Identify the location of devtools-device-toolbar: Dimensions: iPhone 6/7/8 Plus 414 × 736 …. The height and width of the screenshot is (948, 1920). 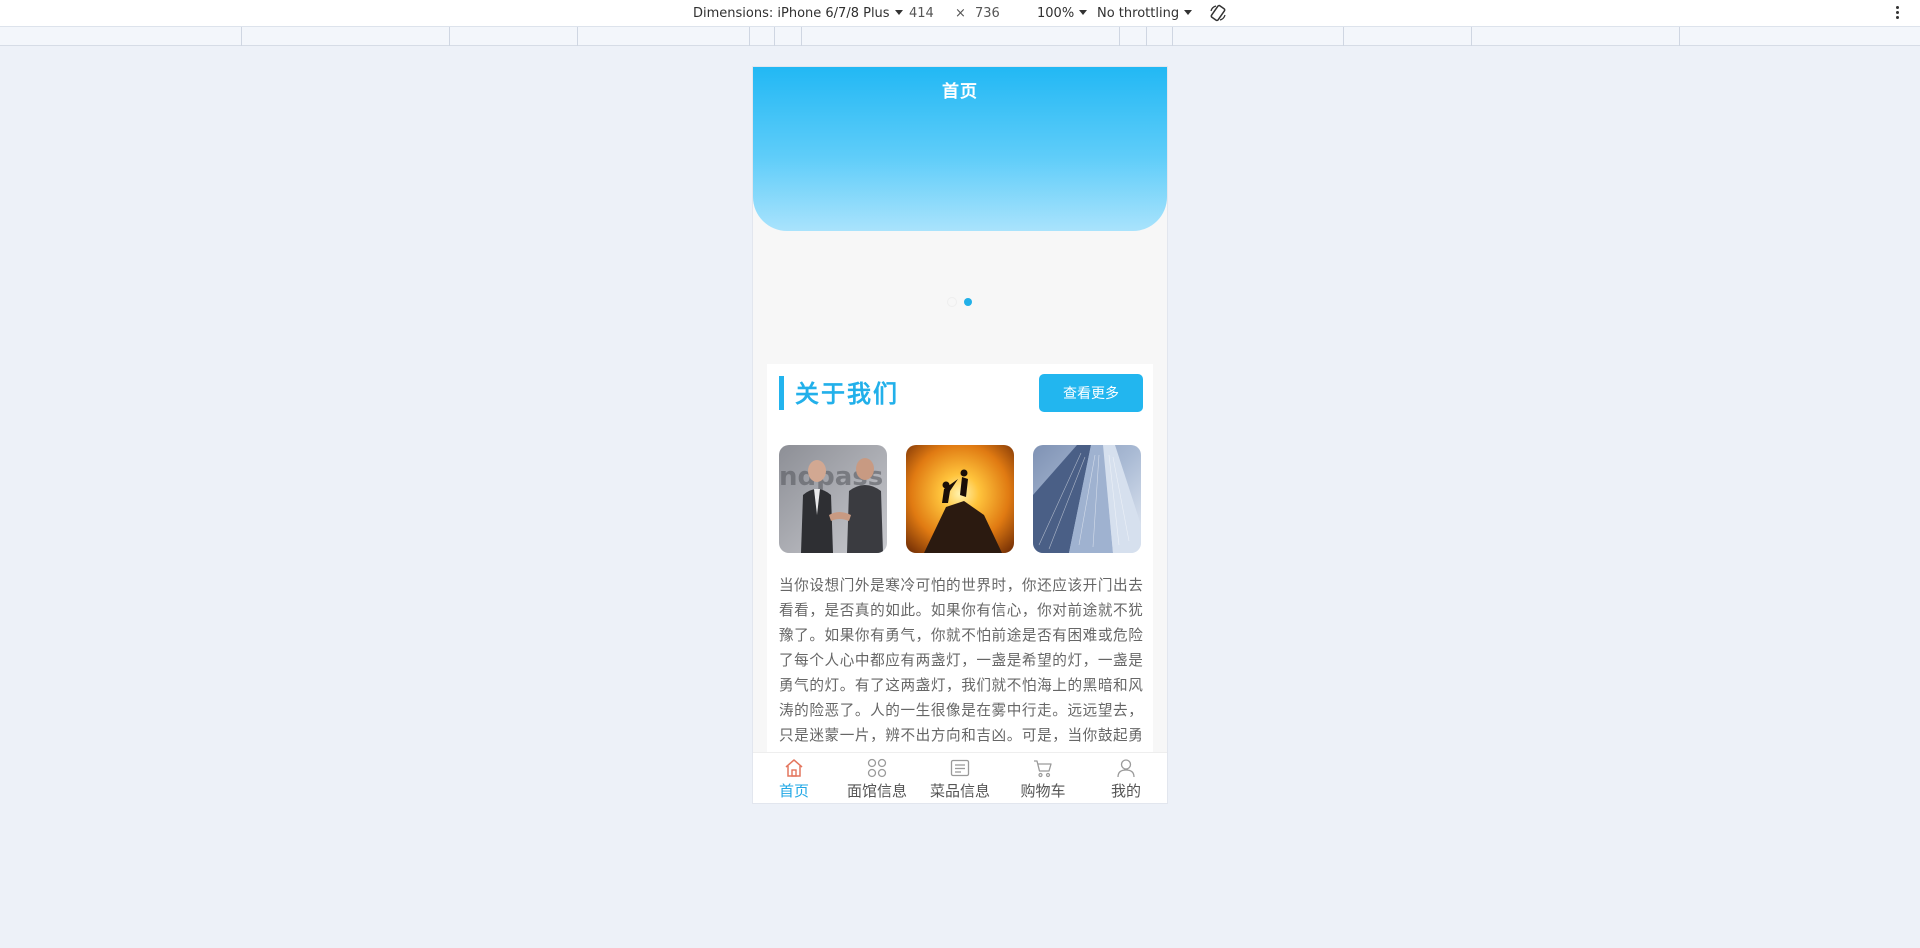
(960, 13).